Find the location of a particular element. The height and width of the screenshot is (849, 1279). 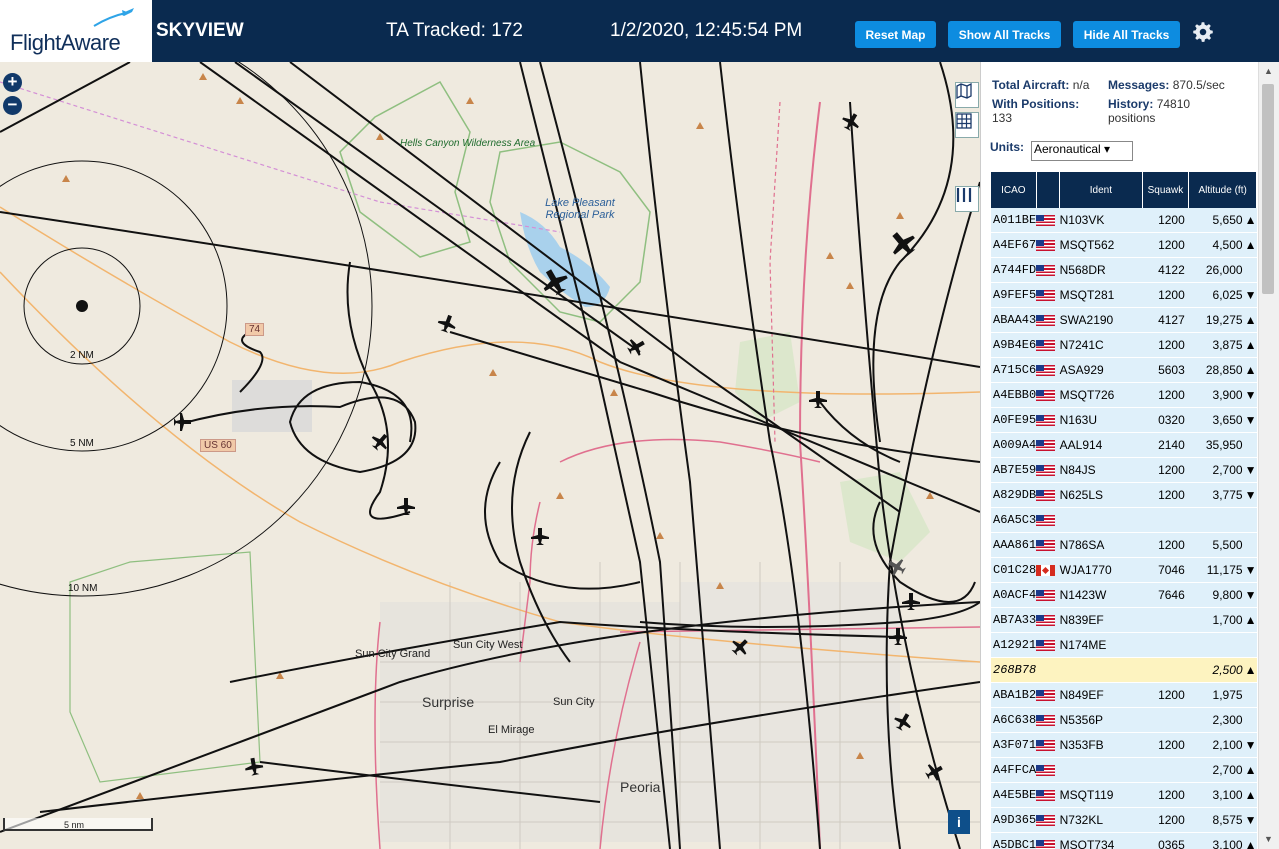

table-row: C01C28 WJA1770 7046 11,175 ▼ is located at coordinates (1124, 570).